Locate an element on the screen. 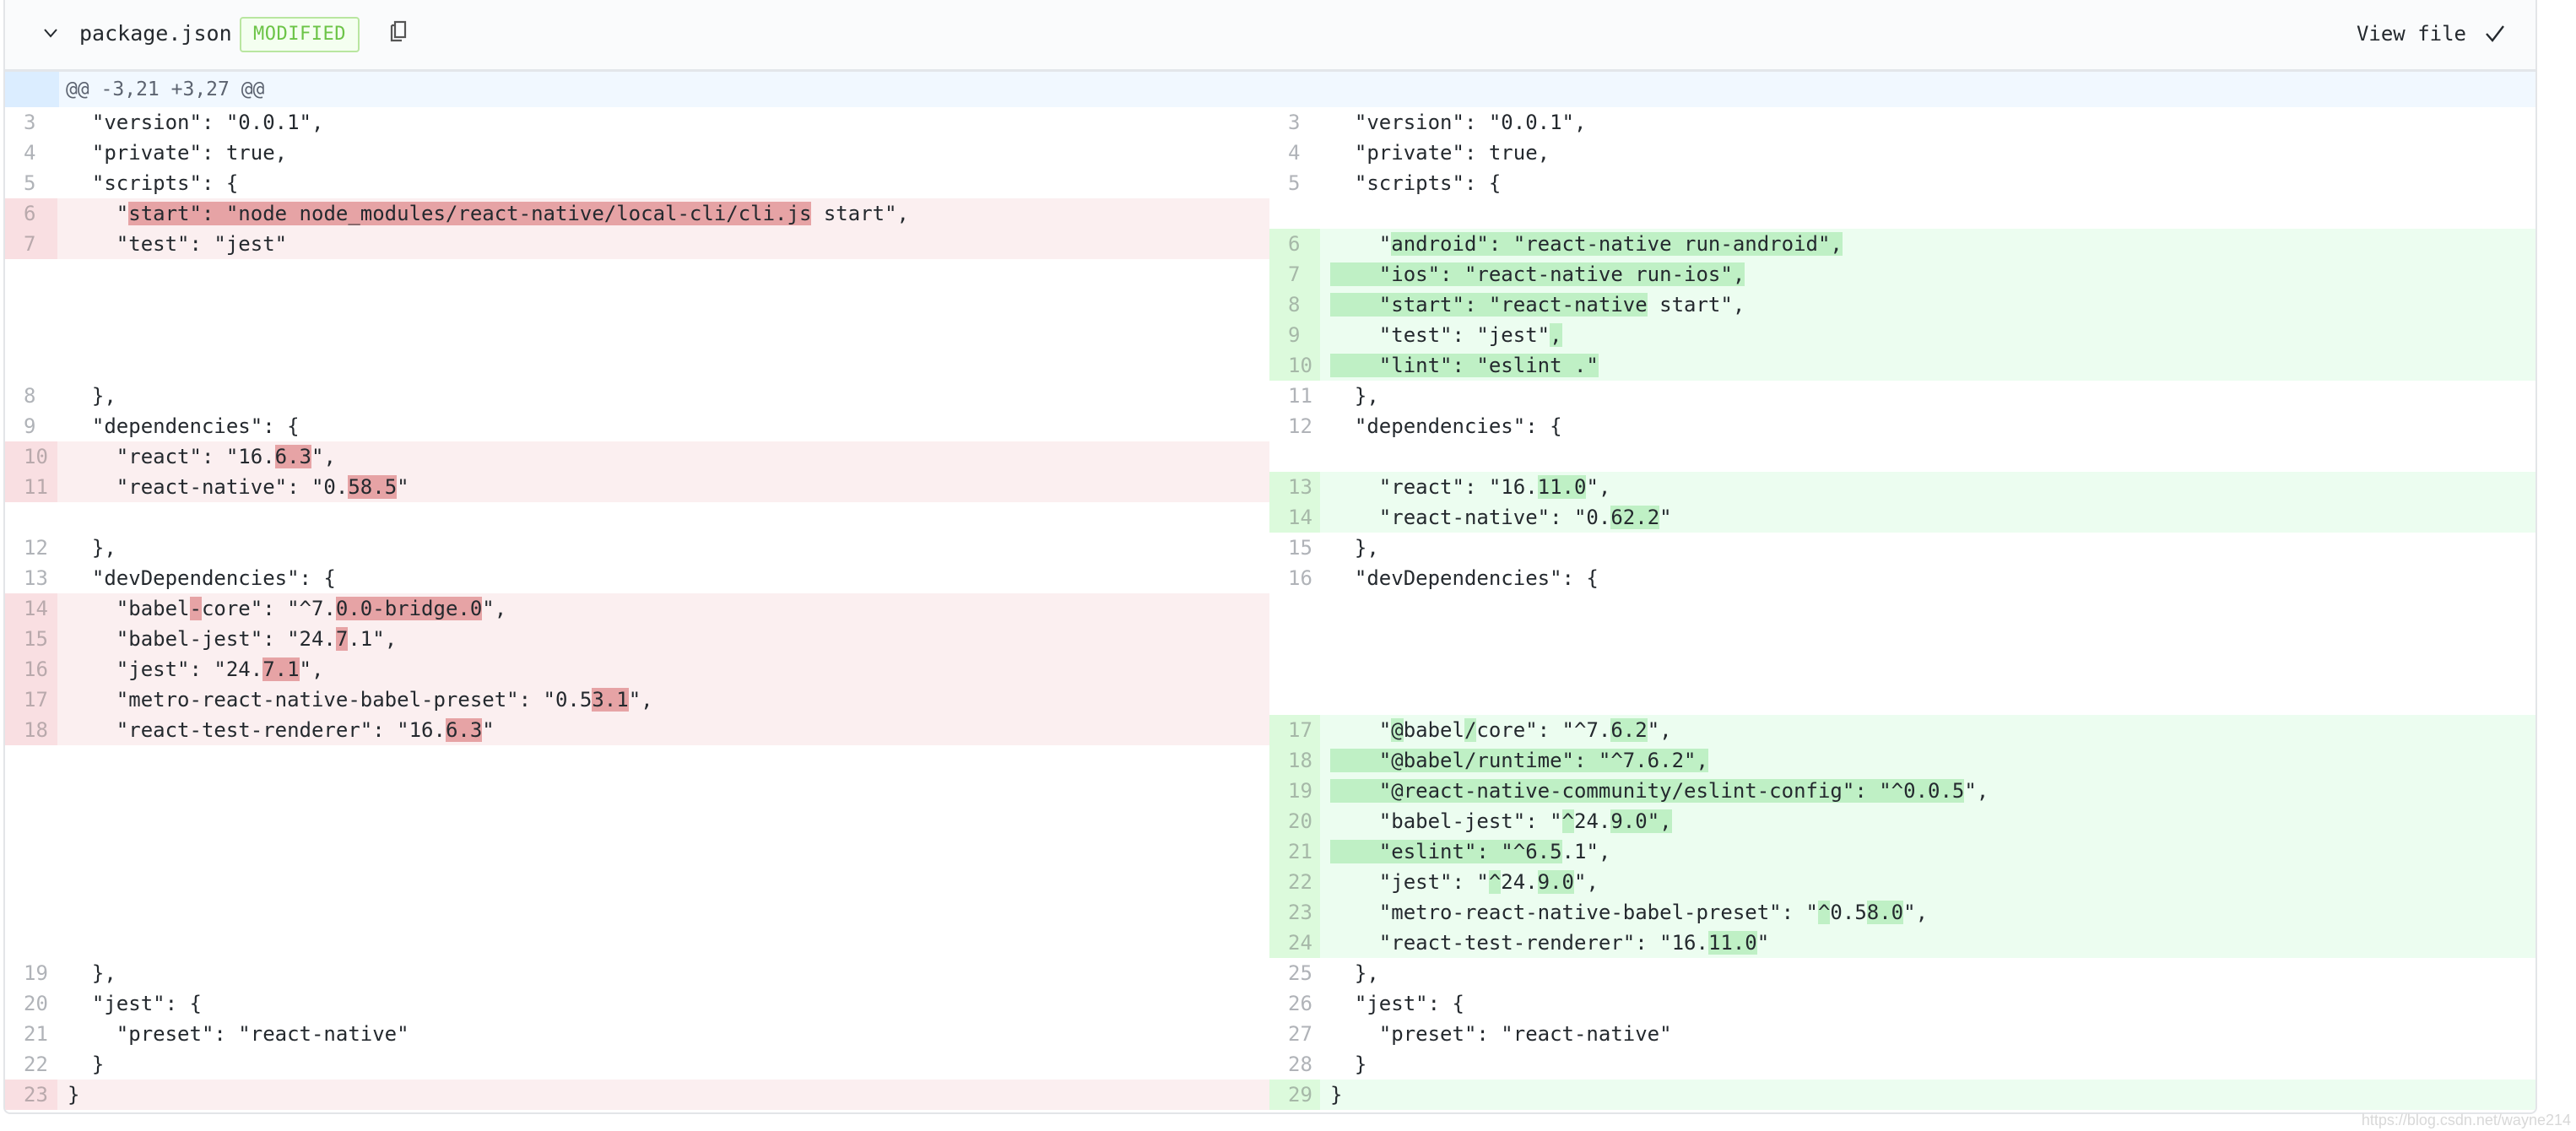 Image resolution: width=2576 pixels, height=1131 pixels. code-line: "lint": "eslint ." is located at coordinates (1927, 365).